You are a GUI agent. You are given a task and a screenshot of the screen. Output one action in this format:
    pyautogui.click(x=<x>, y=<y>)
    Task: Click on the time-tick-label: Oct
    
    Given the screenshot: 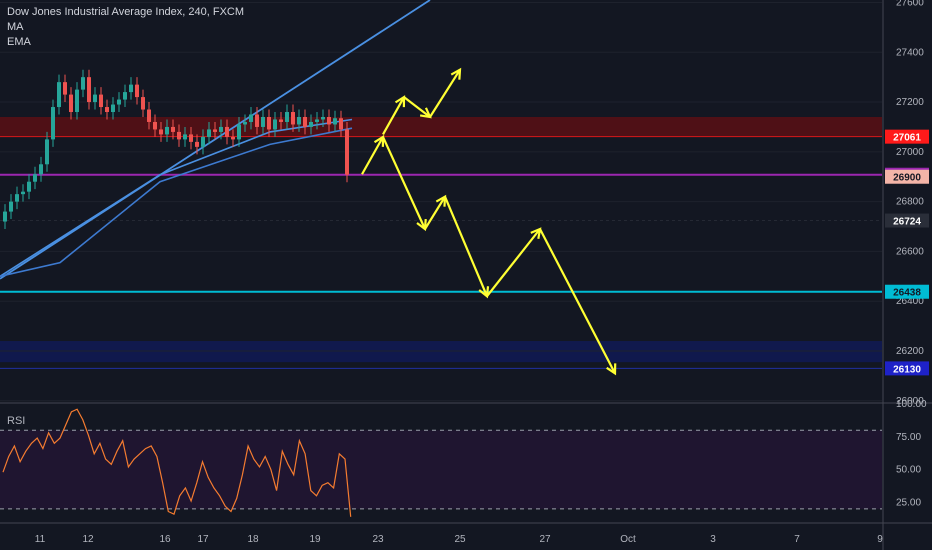 What is the action you would take?
    pyautogui.click(x=628, y=539)
    